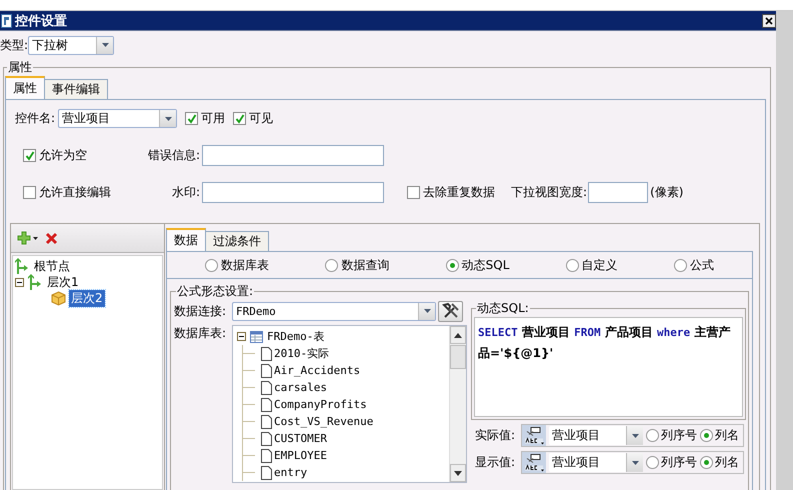 This screenshot has height=490, width=793. Describe the element at coordinates (85, 155) in the screenshot. I see `checkbox: 允许为空` at that location.